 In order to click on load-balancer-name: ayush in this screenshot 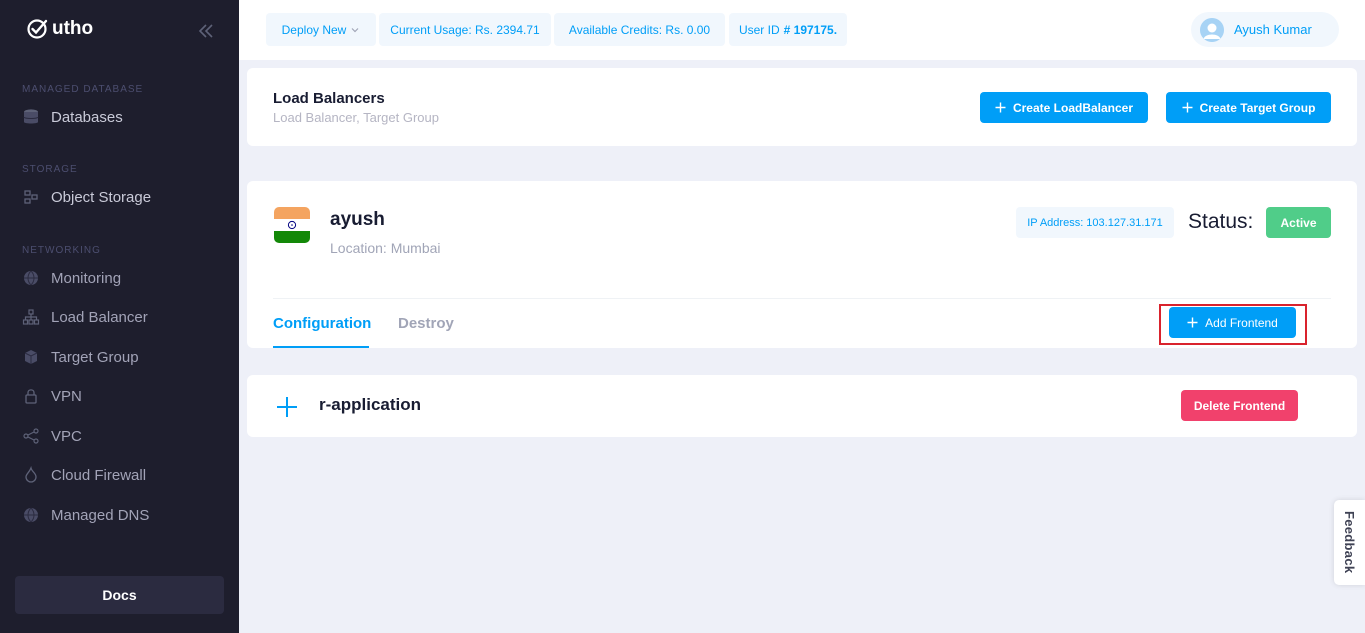, I will do `click(357, 219)`.